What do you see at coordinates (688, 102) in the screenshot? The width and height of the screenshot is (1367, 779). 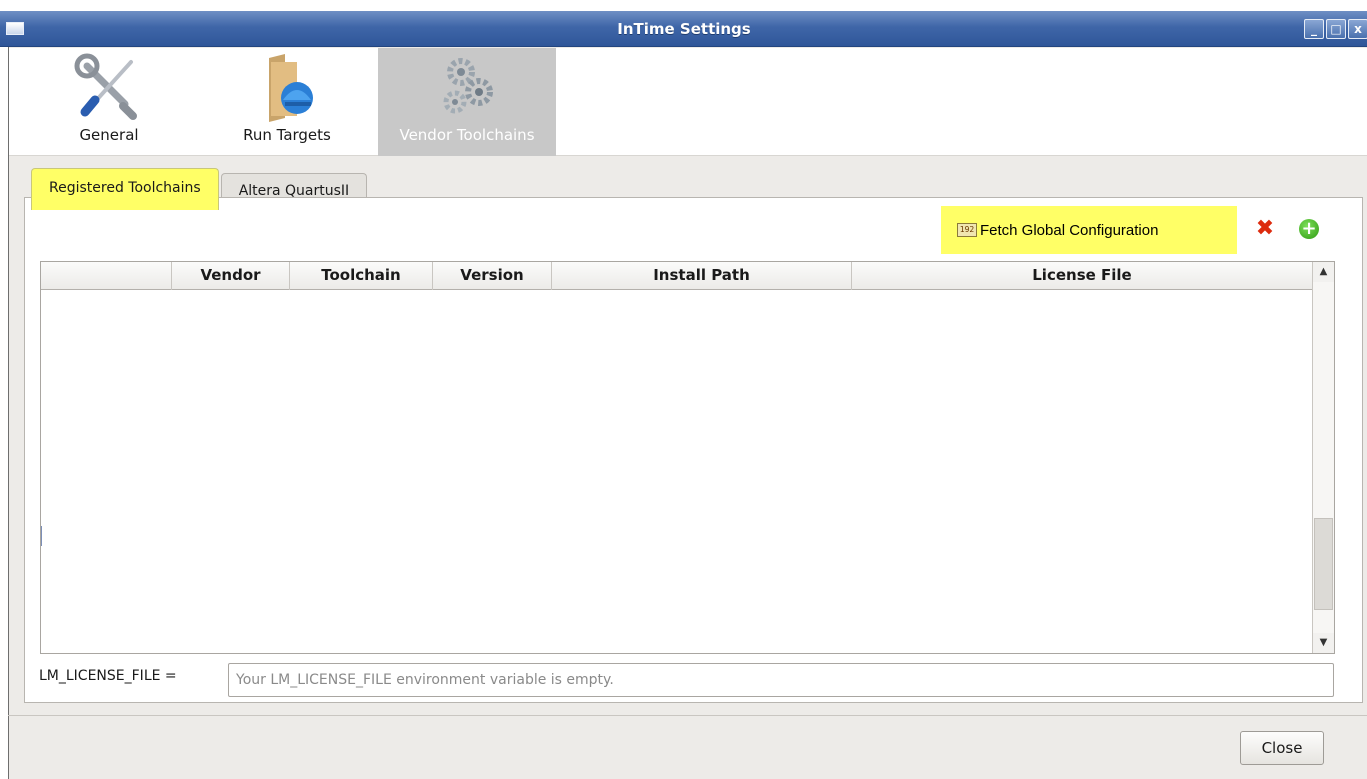 I see `page-selector: General Run Targets Vendor Toolchains` at bounding box center [688, 102].